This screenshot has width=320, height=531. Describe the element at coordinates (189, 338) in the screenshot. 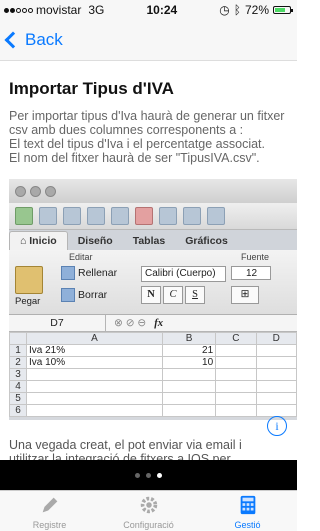

I see `column-header: B` at that location.